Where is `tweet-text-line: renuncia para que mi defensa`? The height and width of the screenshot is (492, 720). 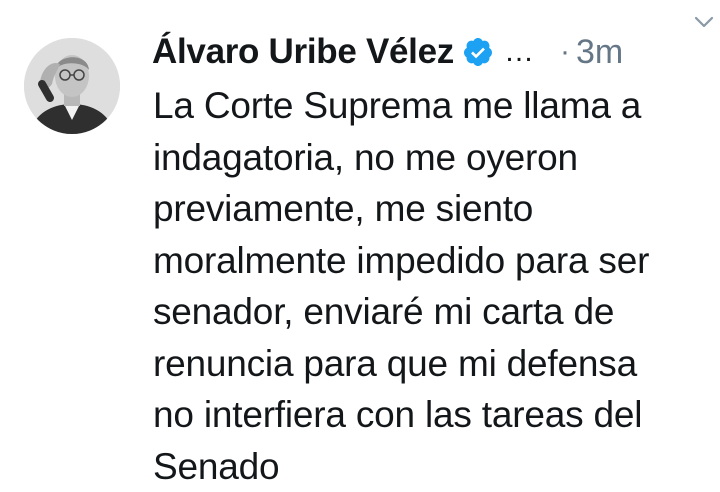 tweet-text-line: renuncia para que mi defensa is located at coordinates (395, 363).